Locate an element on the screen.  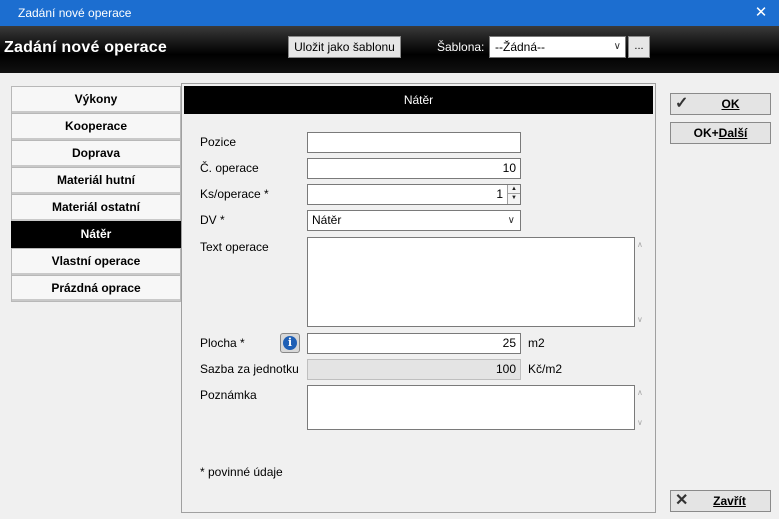
ok-next-prefix: OK+ is located at coordinates (706, 133).